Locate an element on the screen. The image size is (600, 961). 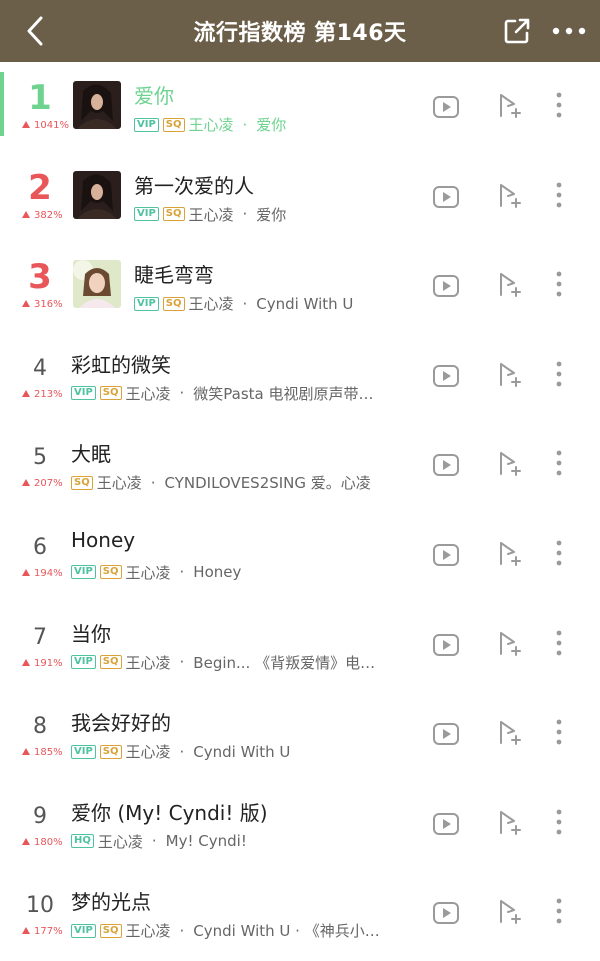
now-playing-indicator is located at coordinates (2, 104).